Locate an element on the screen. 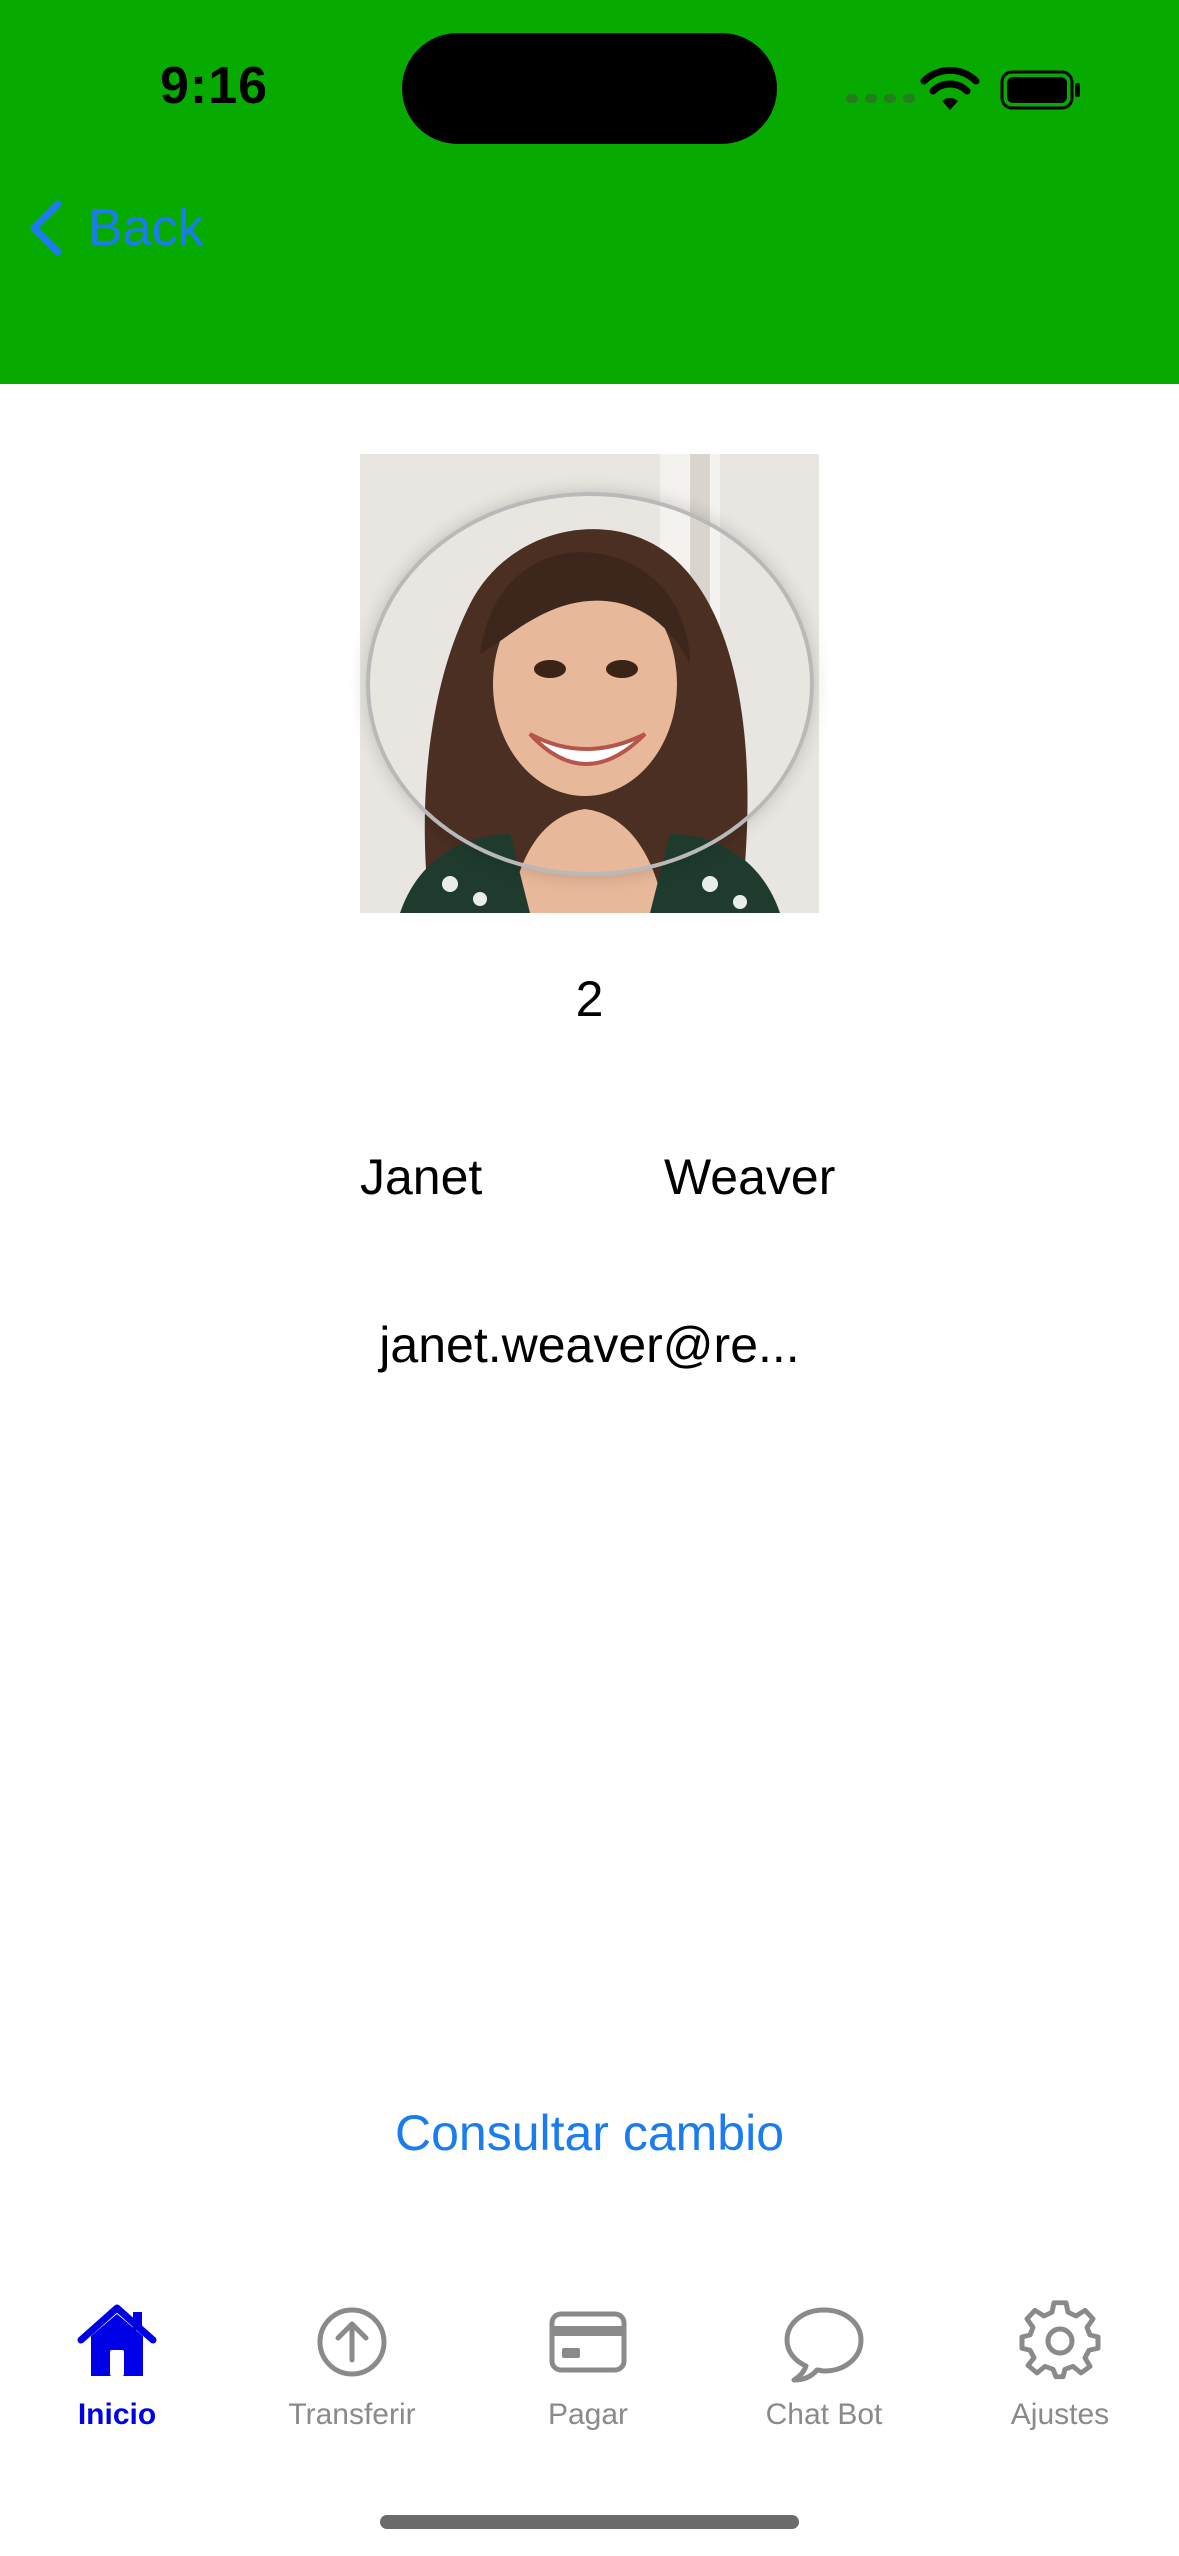 This screenshot has height=2556, width=1179. tab-pagar: Pagar is located at coordinates (588, 2366).